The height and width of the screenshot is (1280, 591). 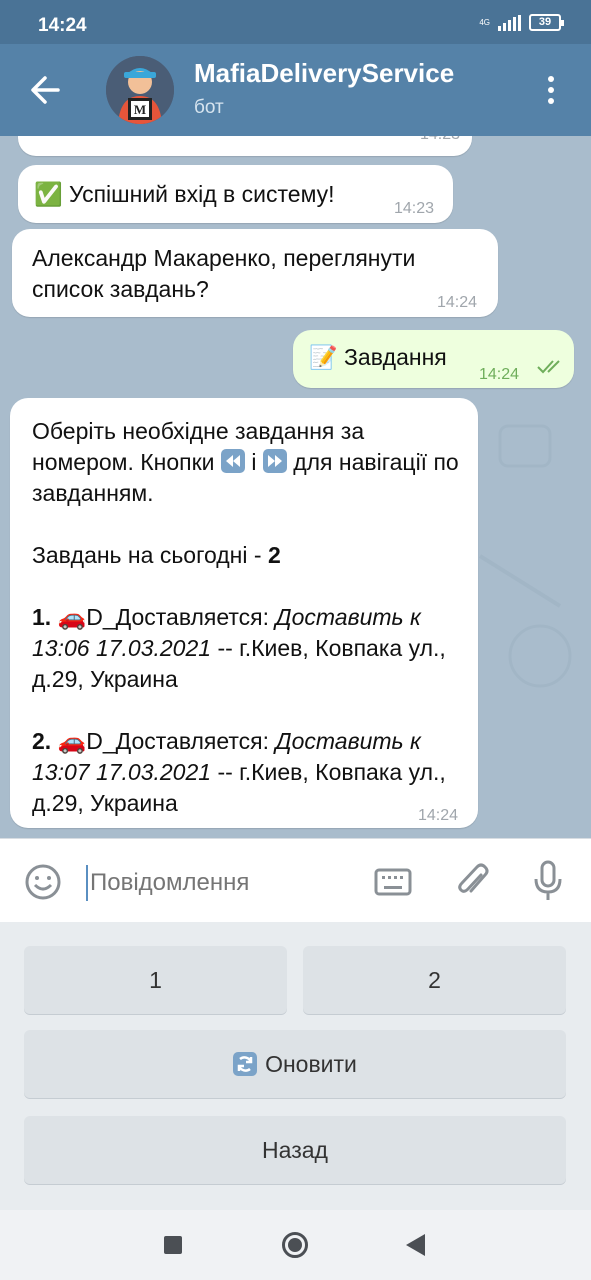 What do you see at coordinates (311, 1063) in the screenshot?
I see `refresh-label: Оновити` at bounding box center [311, 1063].